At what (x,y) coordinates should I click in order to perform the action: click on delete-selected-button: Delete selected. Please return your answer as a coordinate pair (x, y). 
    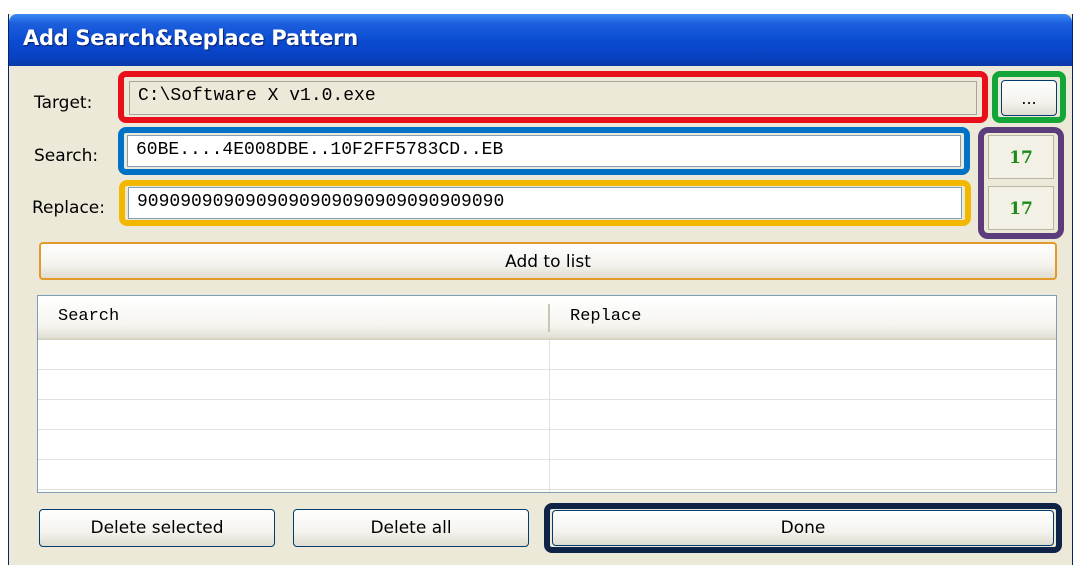
    Looking at the image, I should click on (157, 528).